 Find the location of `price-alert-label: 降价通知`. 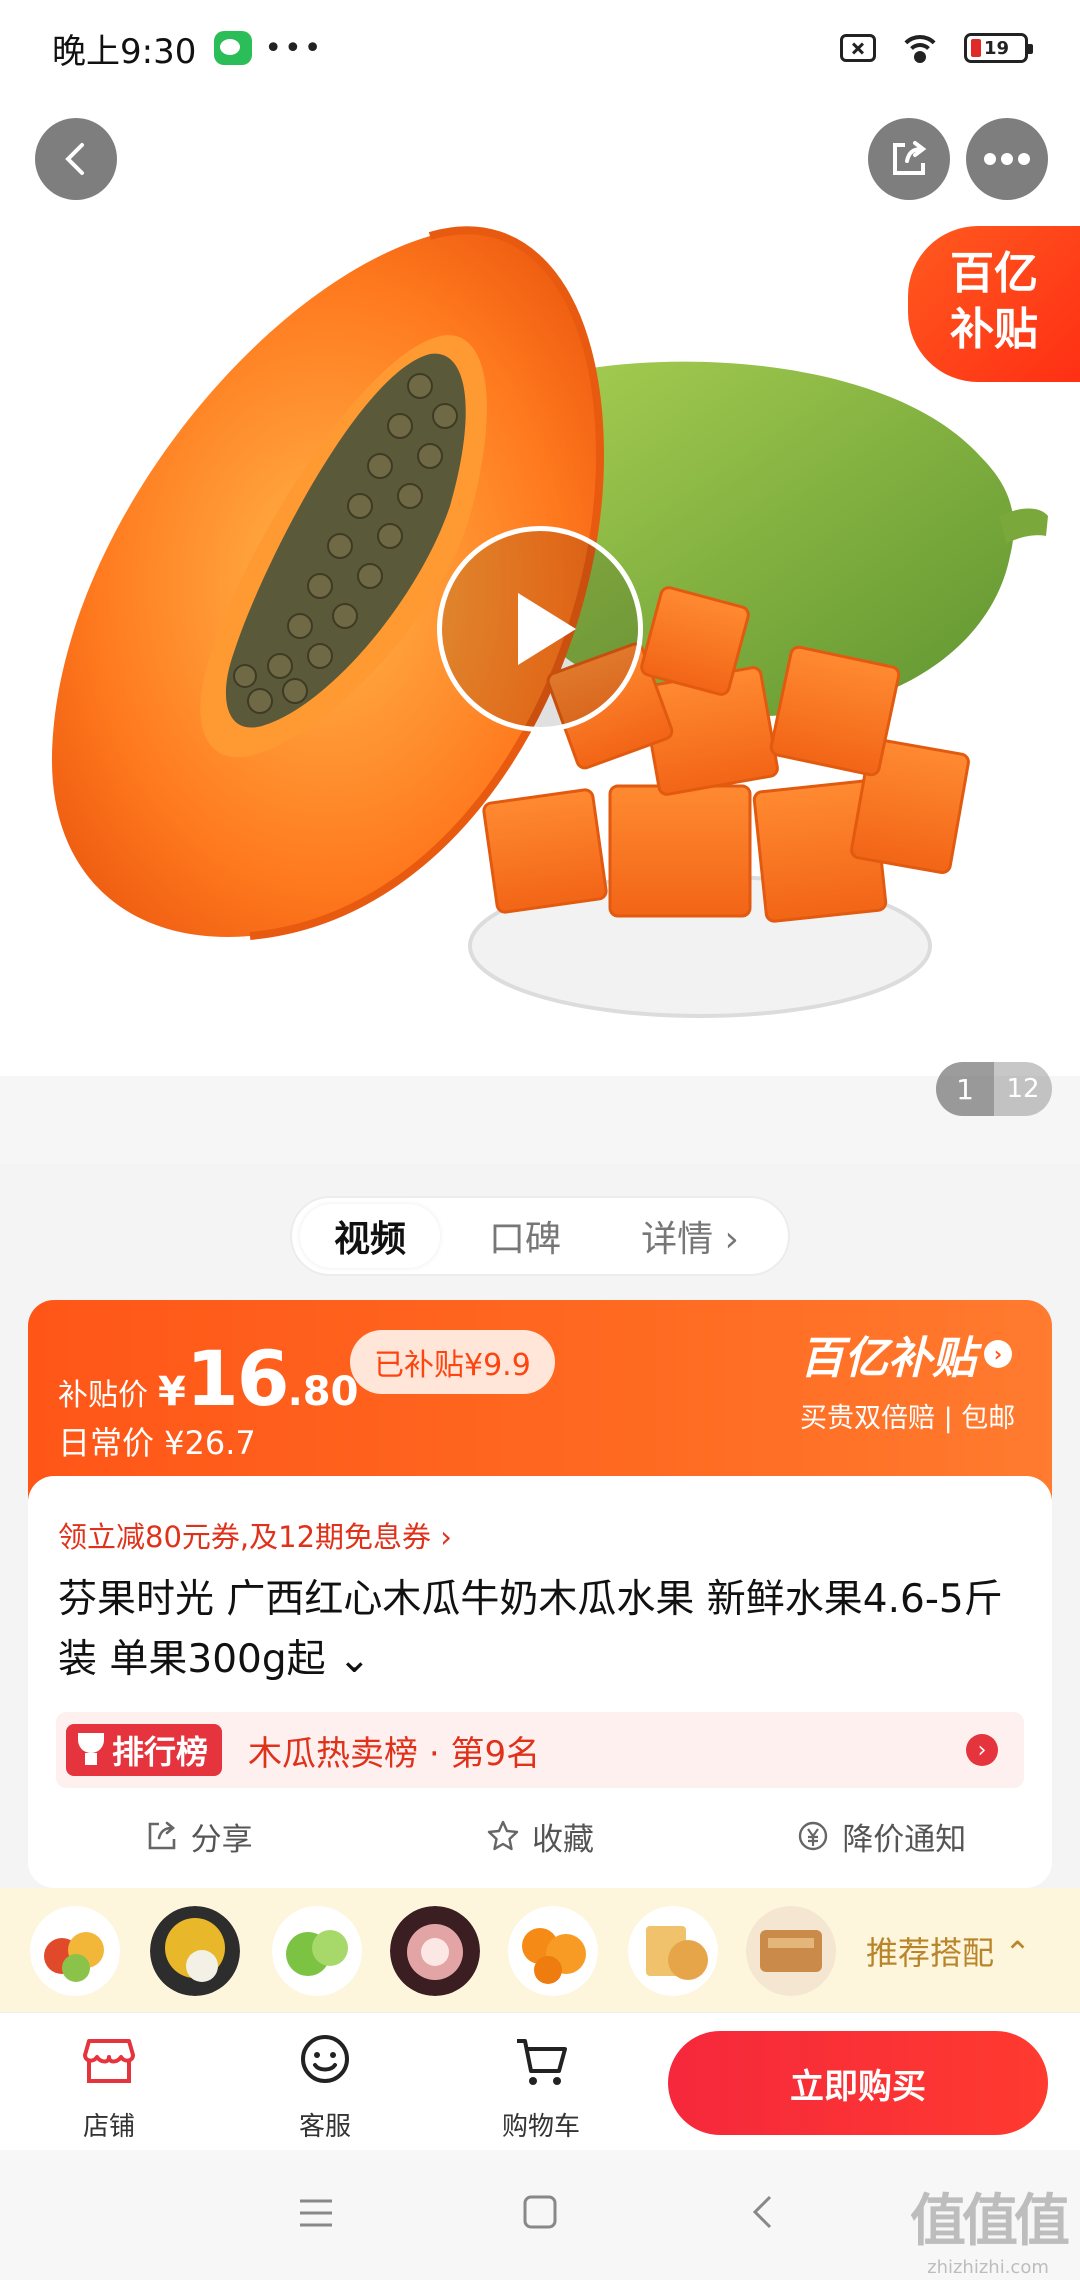

price-alert-label: 降价通知 is located at coordinates (904, 1839).